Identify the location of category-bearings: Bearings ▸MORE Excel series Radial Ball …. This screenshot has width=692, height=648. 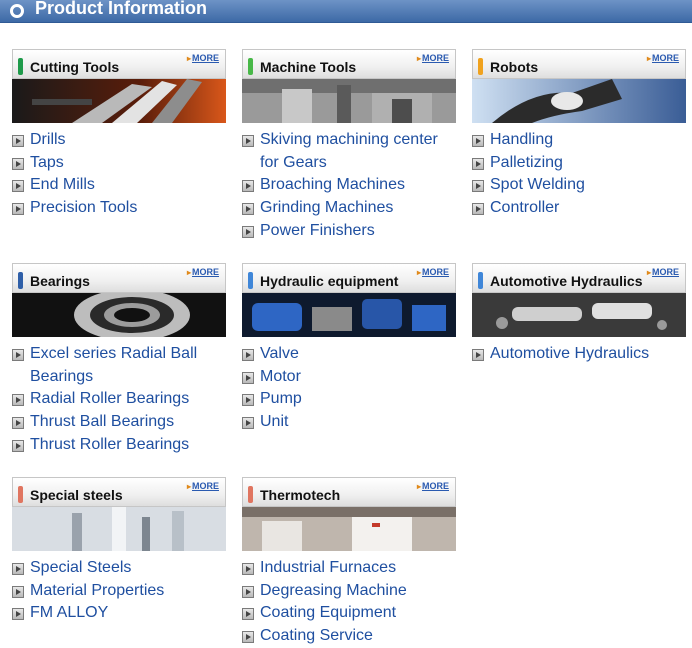
(119, 360).